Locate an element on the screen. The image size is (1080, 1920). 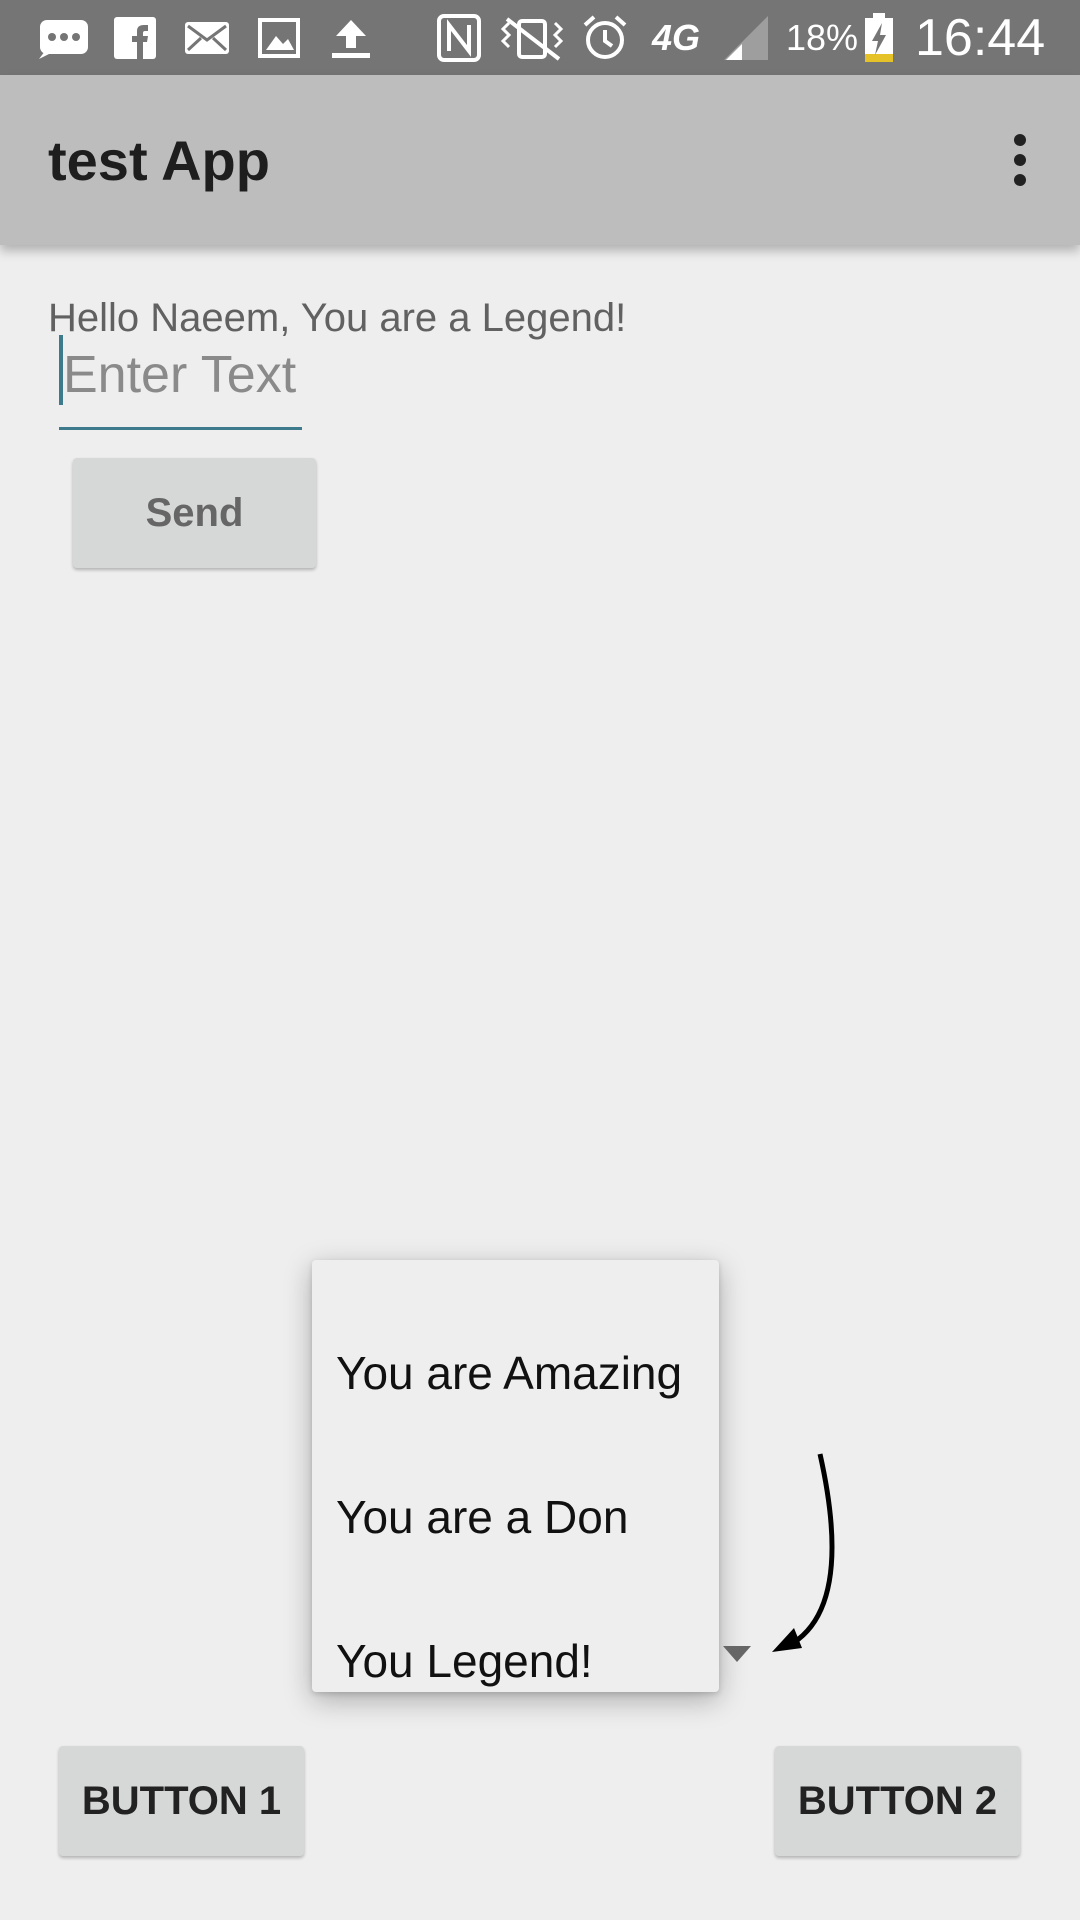
facebook-icon is located at coordinates (135, 37).